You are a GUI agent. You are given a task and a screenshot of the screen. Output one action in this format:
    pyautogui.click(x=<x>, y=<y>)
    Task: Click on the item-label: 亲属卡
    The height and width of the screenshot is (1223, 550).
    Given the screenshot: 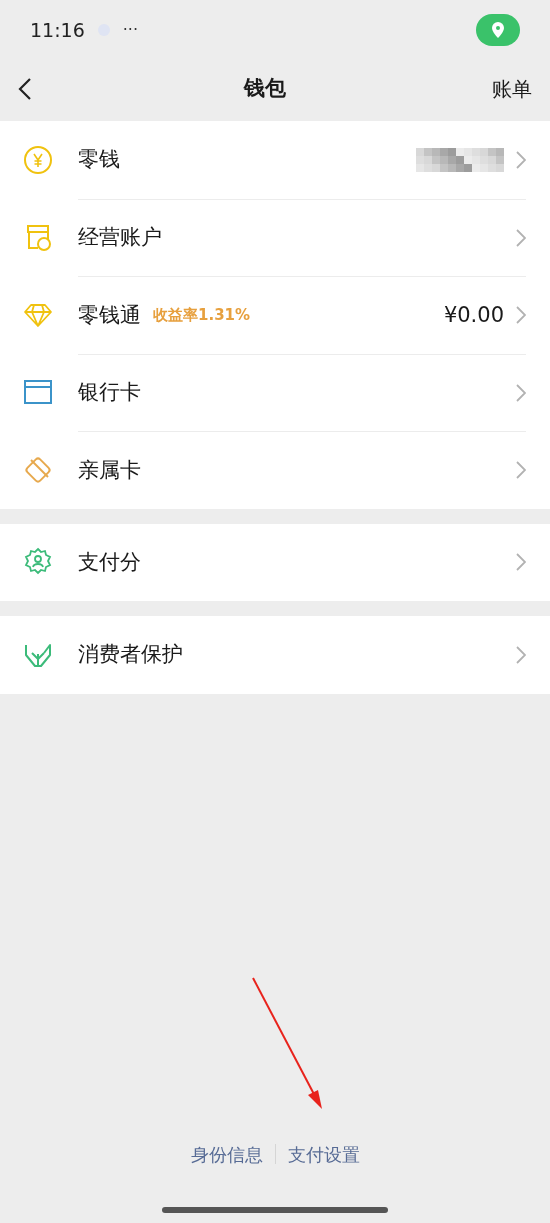 What is the action you would take?
    pyautogui.click(x=109, y=470)
    